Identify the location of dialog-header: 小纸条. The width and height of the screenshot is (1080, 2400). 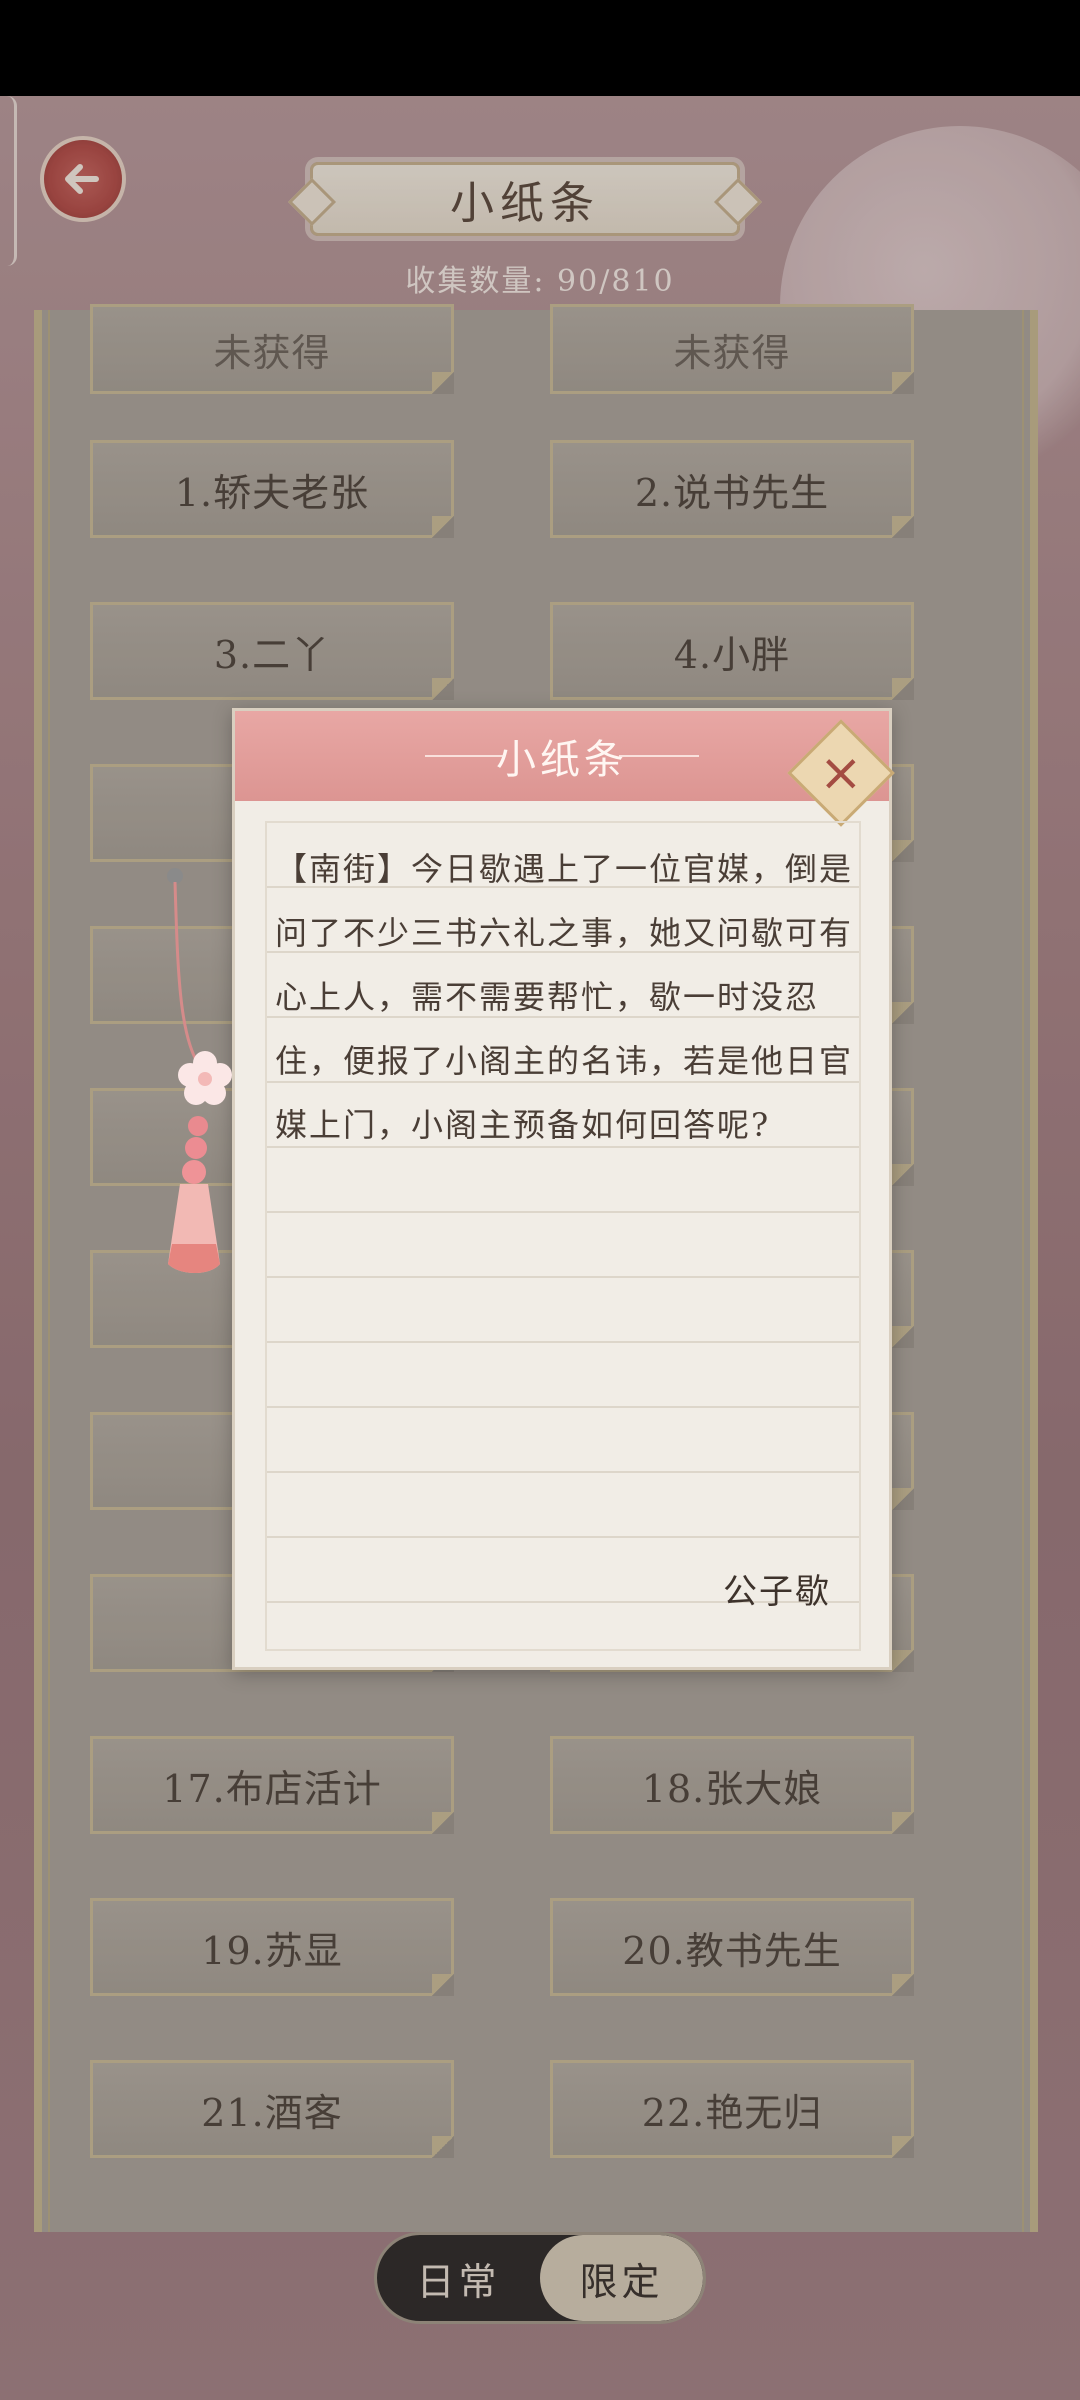
(562, 756).